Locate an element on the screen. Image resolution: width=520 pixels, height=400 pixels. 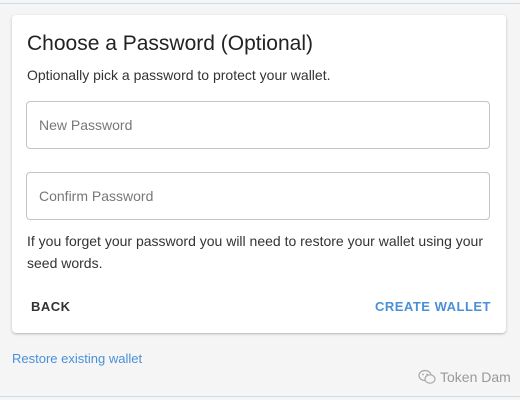
card-title: Choose a Password (Optional) is located at coordinates (170, 43).